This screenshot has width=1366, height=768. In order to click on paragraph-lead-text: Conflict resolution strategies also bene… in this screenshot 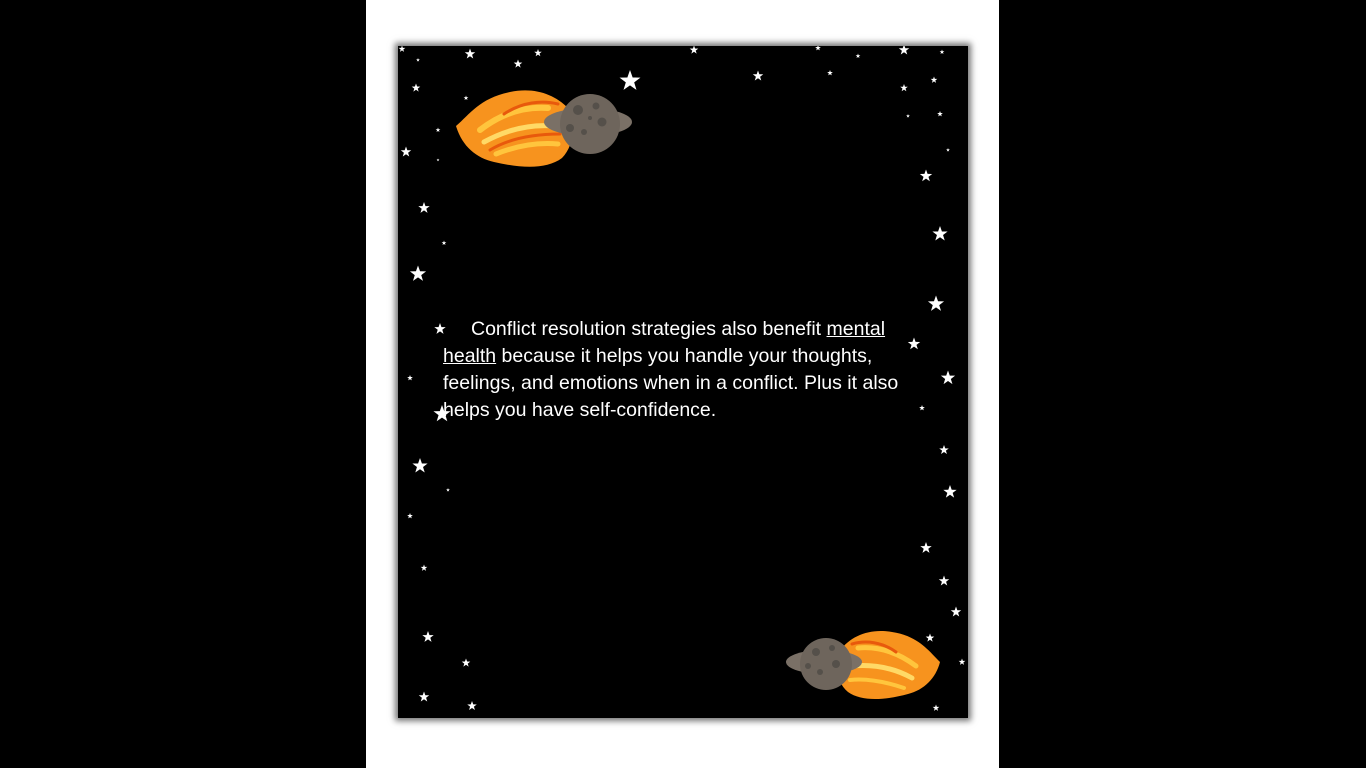, I will do `click(649, 329)`.